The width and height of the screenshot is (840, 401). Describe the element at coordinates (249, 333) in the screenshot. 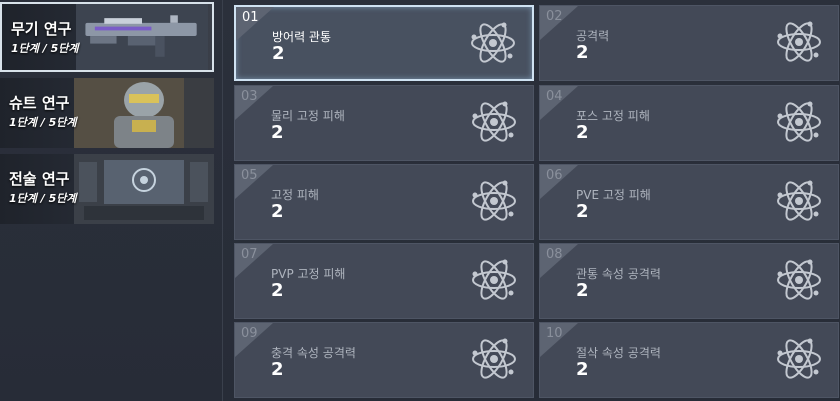

I see `card-number: 09` at that location.